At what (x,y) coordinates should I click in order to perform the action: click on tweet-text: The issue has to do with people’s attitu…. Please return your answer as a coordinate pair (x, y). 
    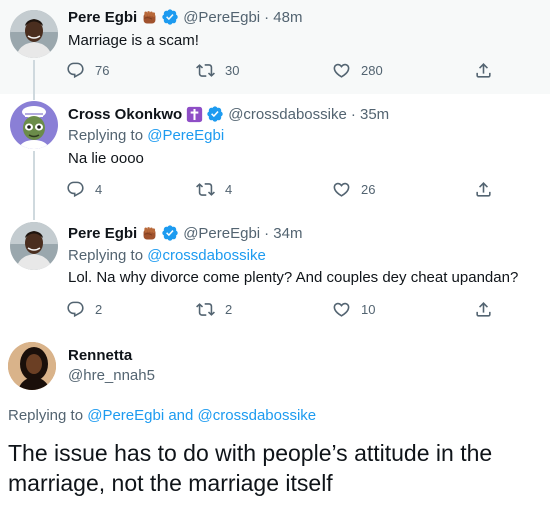
    Looking at the image, I should click on (250, 468).